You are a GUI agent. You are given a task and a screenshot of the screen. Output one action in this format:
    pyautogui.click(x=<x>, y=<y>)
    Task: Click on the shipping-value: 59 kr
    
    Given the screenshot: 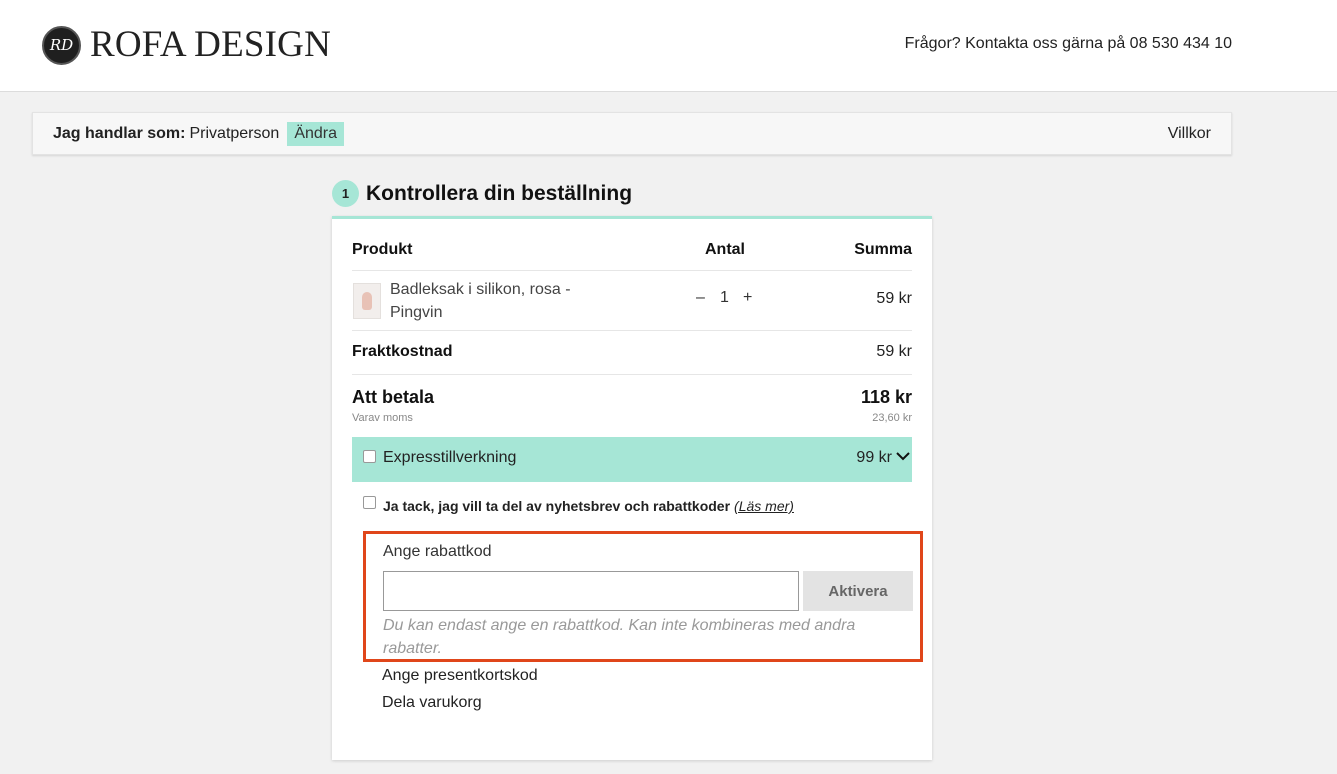 What is the action you would take?
    pyautogui.click(x=894, y=351)
    